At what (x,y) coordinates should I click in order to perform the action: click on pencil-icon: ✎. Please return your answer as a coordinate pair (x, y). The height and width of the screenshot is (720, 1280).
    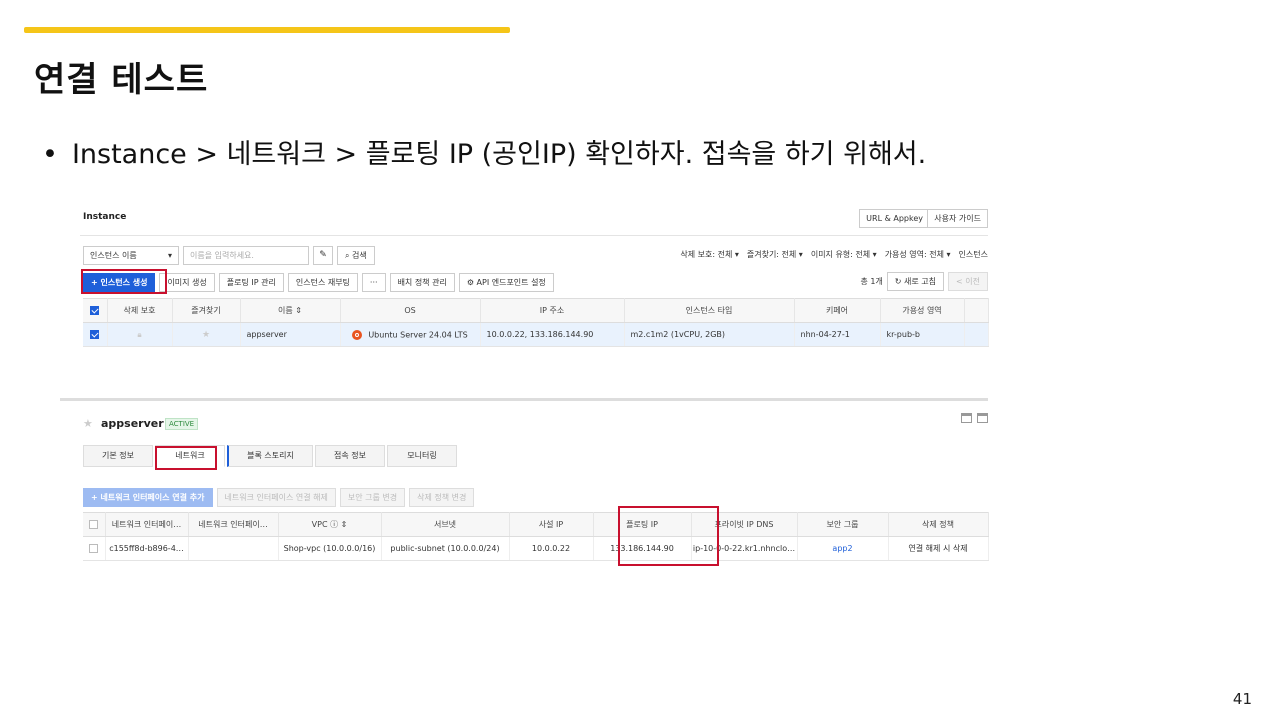
    Looking at the image, I should click on (323, 255).